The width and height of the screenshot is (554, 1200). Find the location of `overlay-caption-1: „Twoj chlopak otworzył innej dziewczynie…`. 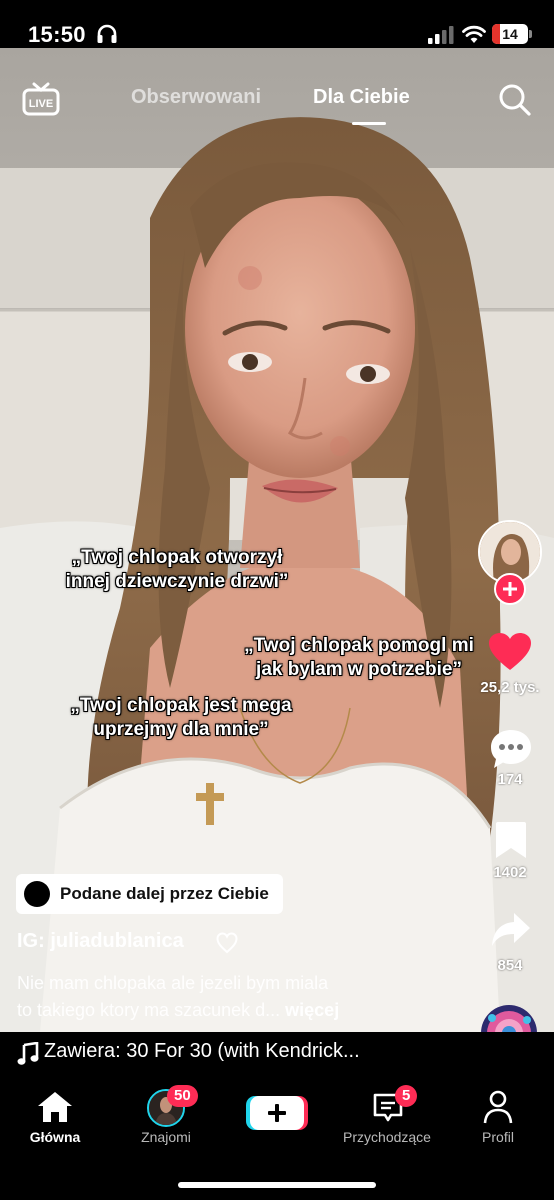

overlay-caption-1: „Twoj chlopak otworzył innej dziewczynie… is located at coordinates (177, 570).